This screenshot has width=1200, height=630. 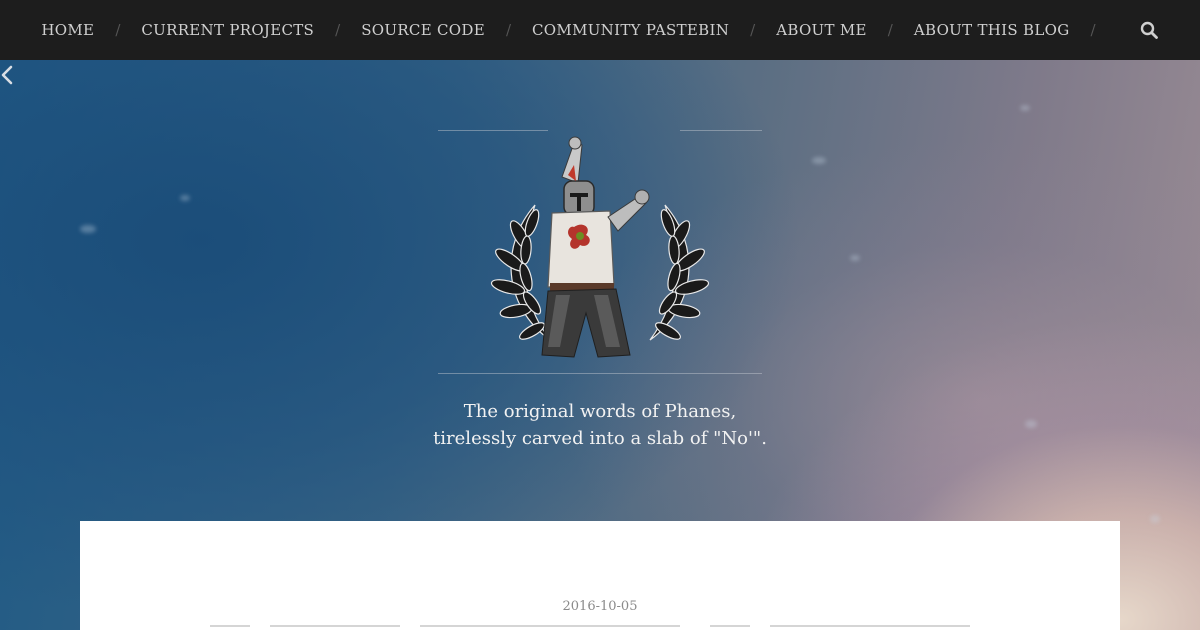 What do you see at coordinates (600, 575) in the screenshot?
I see `post-card: 2016-10-05` at bounding box center [600, 575].